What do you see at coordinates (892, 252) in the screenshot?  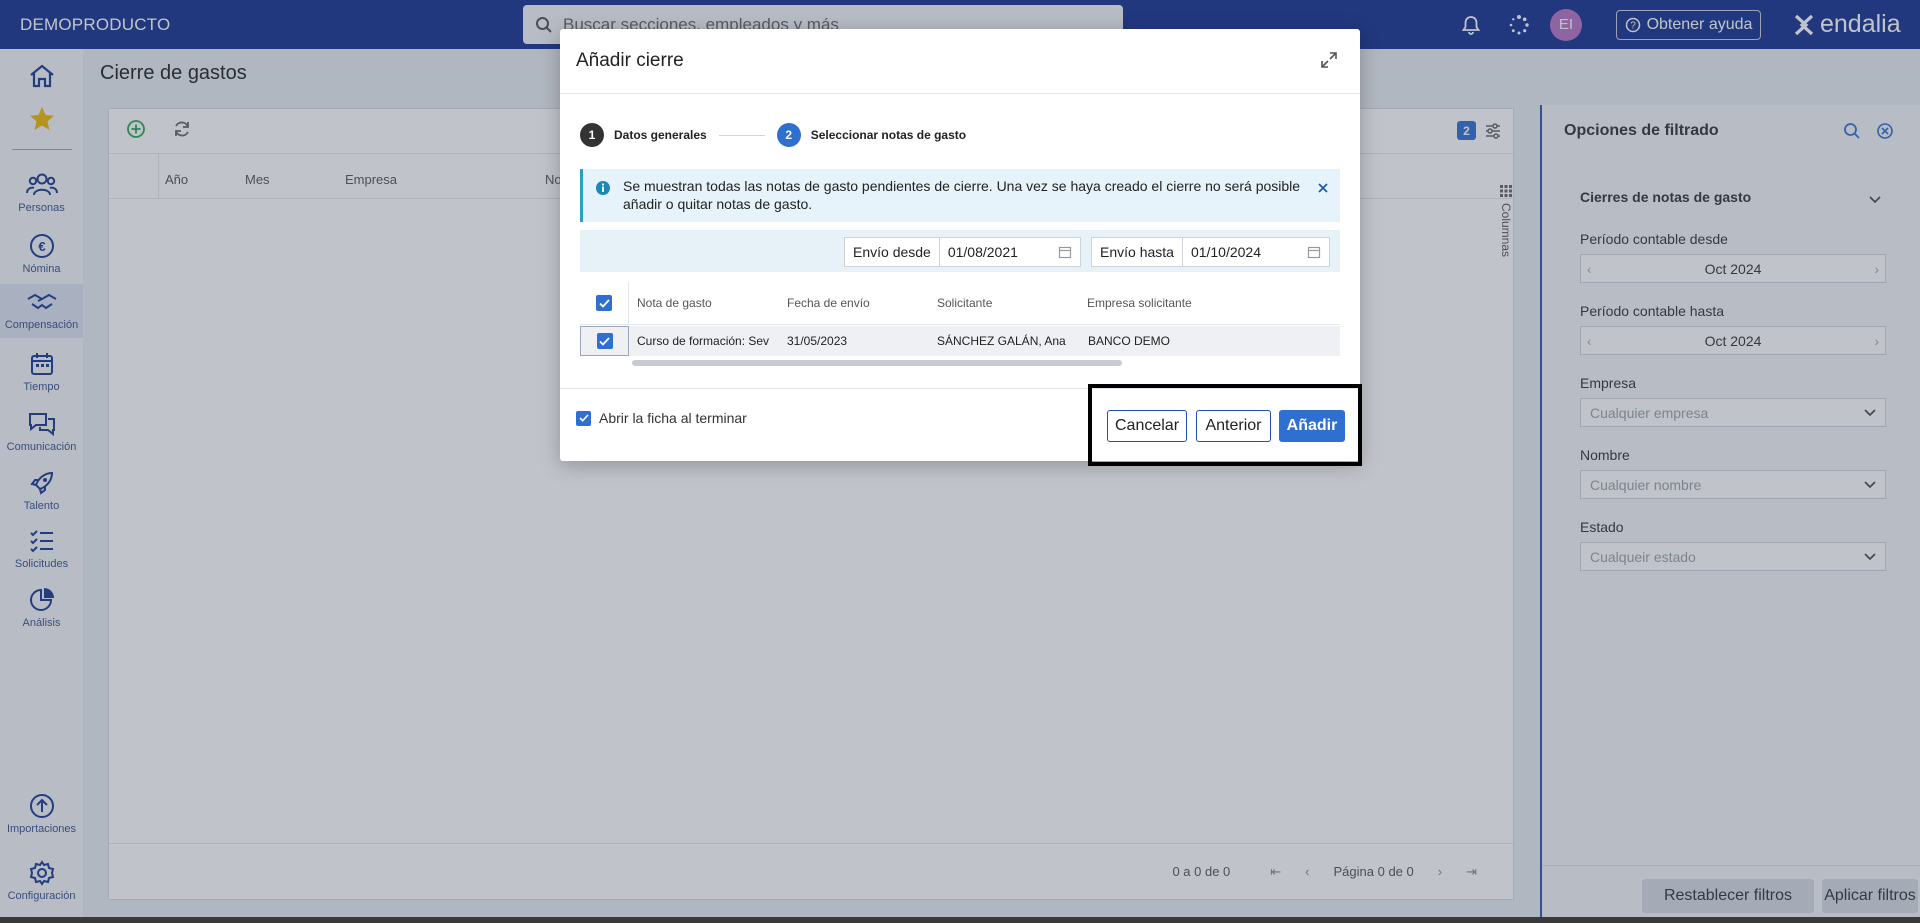 I see `date-from-label: Envío desde` at bounding box center [892, 252].